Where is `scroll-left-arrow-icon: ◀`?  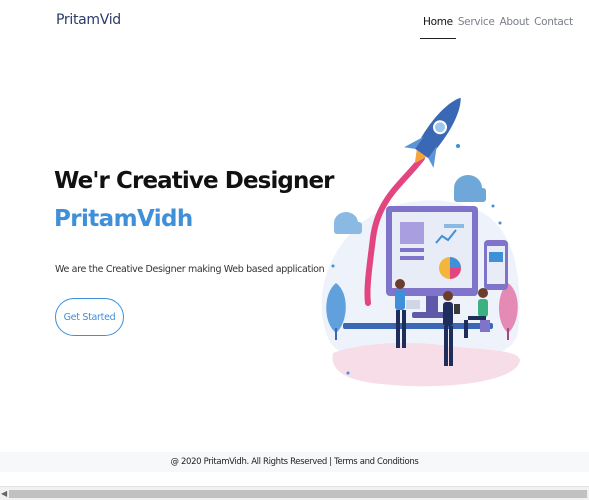
scroll-left-arrow-icon: ◀ is located at coordinates (4, 493).